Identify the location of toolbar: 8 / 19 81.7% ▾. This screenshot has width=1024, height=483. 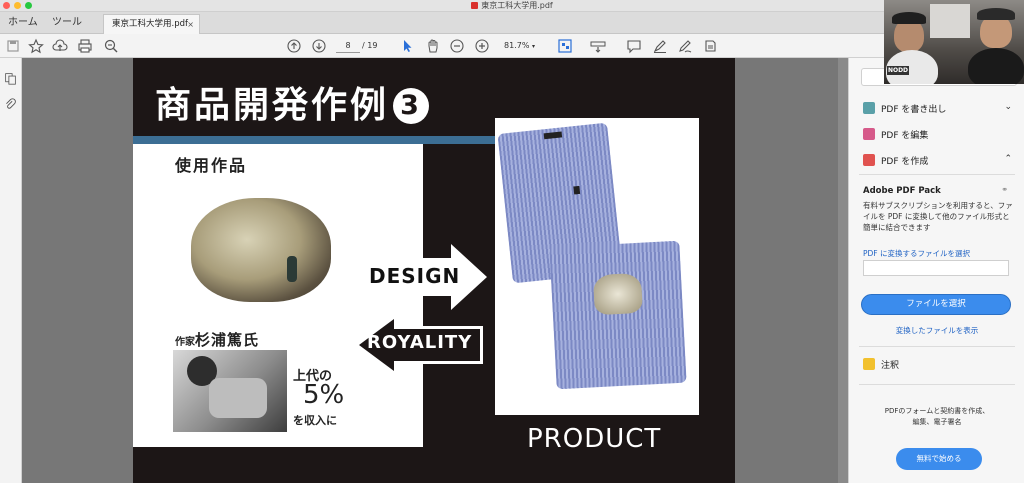
(512, 46).